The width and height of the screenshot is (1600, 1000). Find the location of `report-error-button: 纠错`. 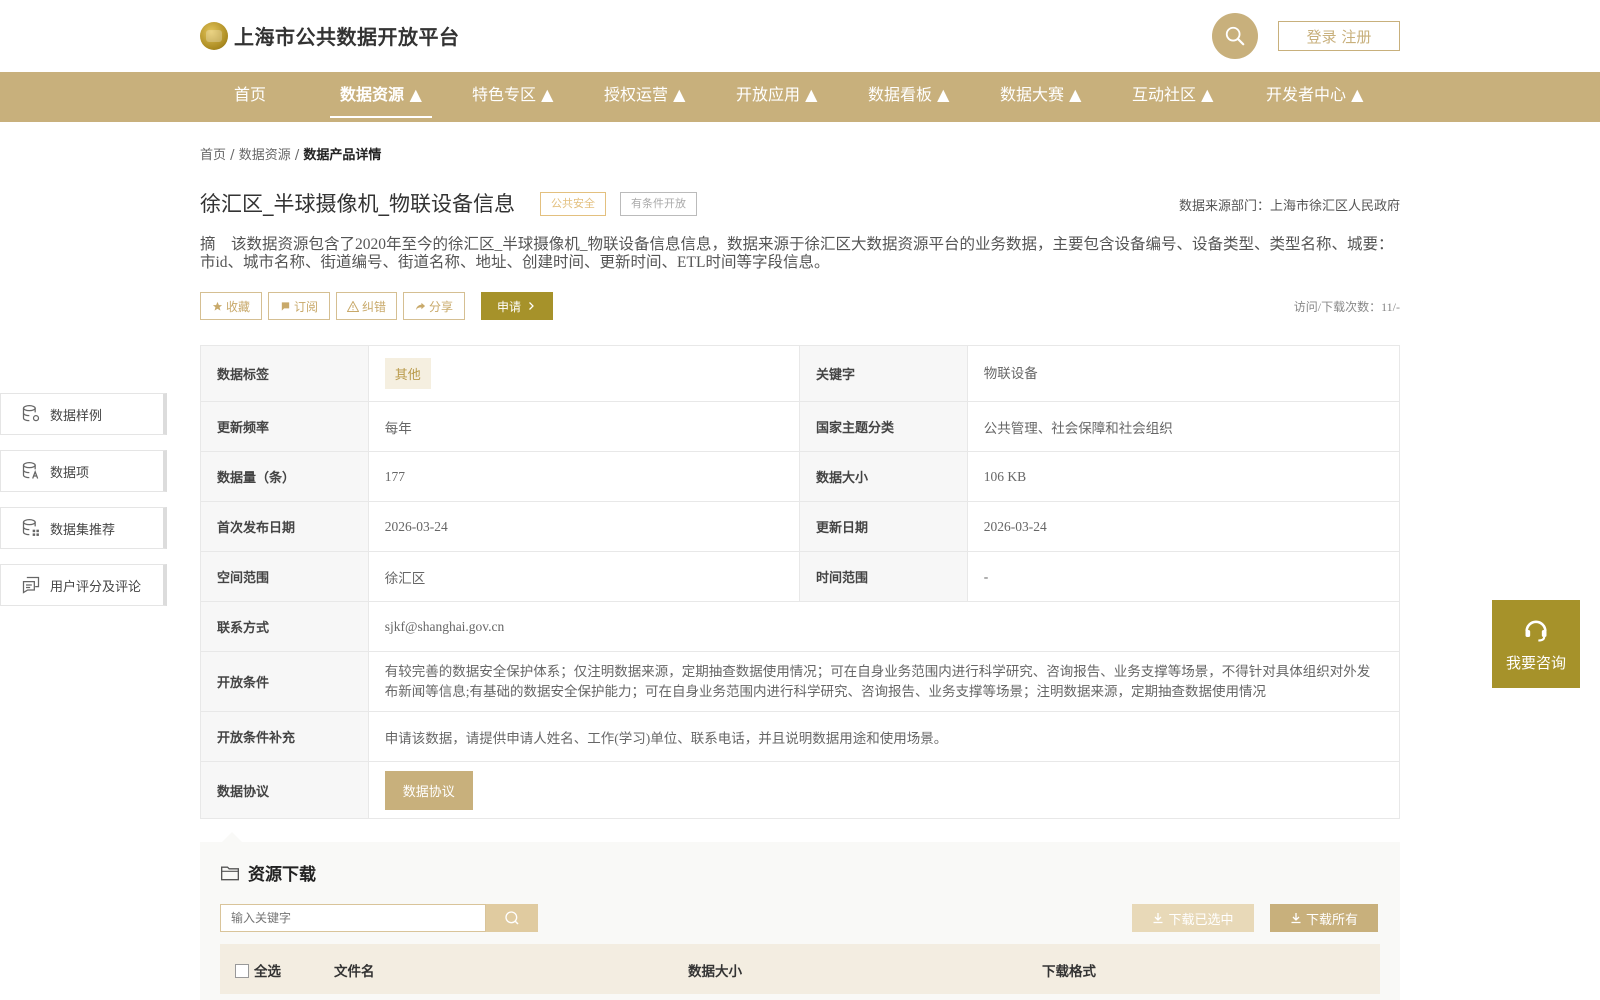

report-error-button: 纠错 is located at coordinates (366, 306).